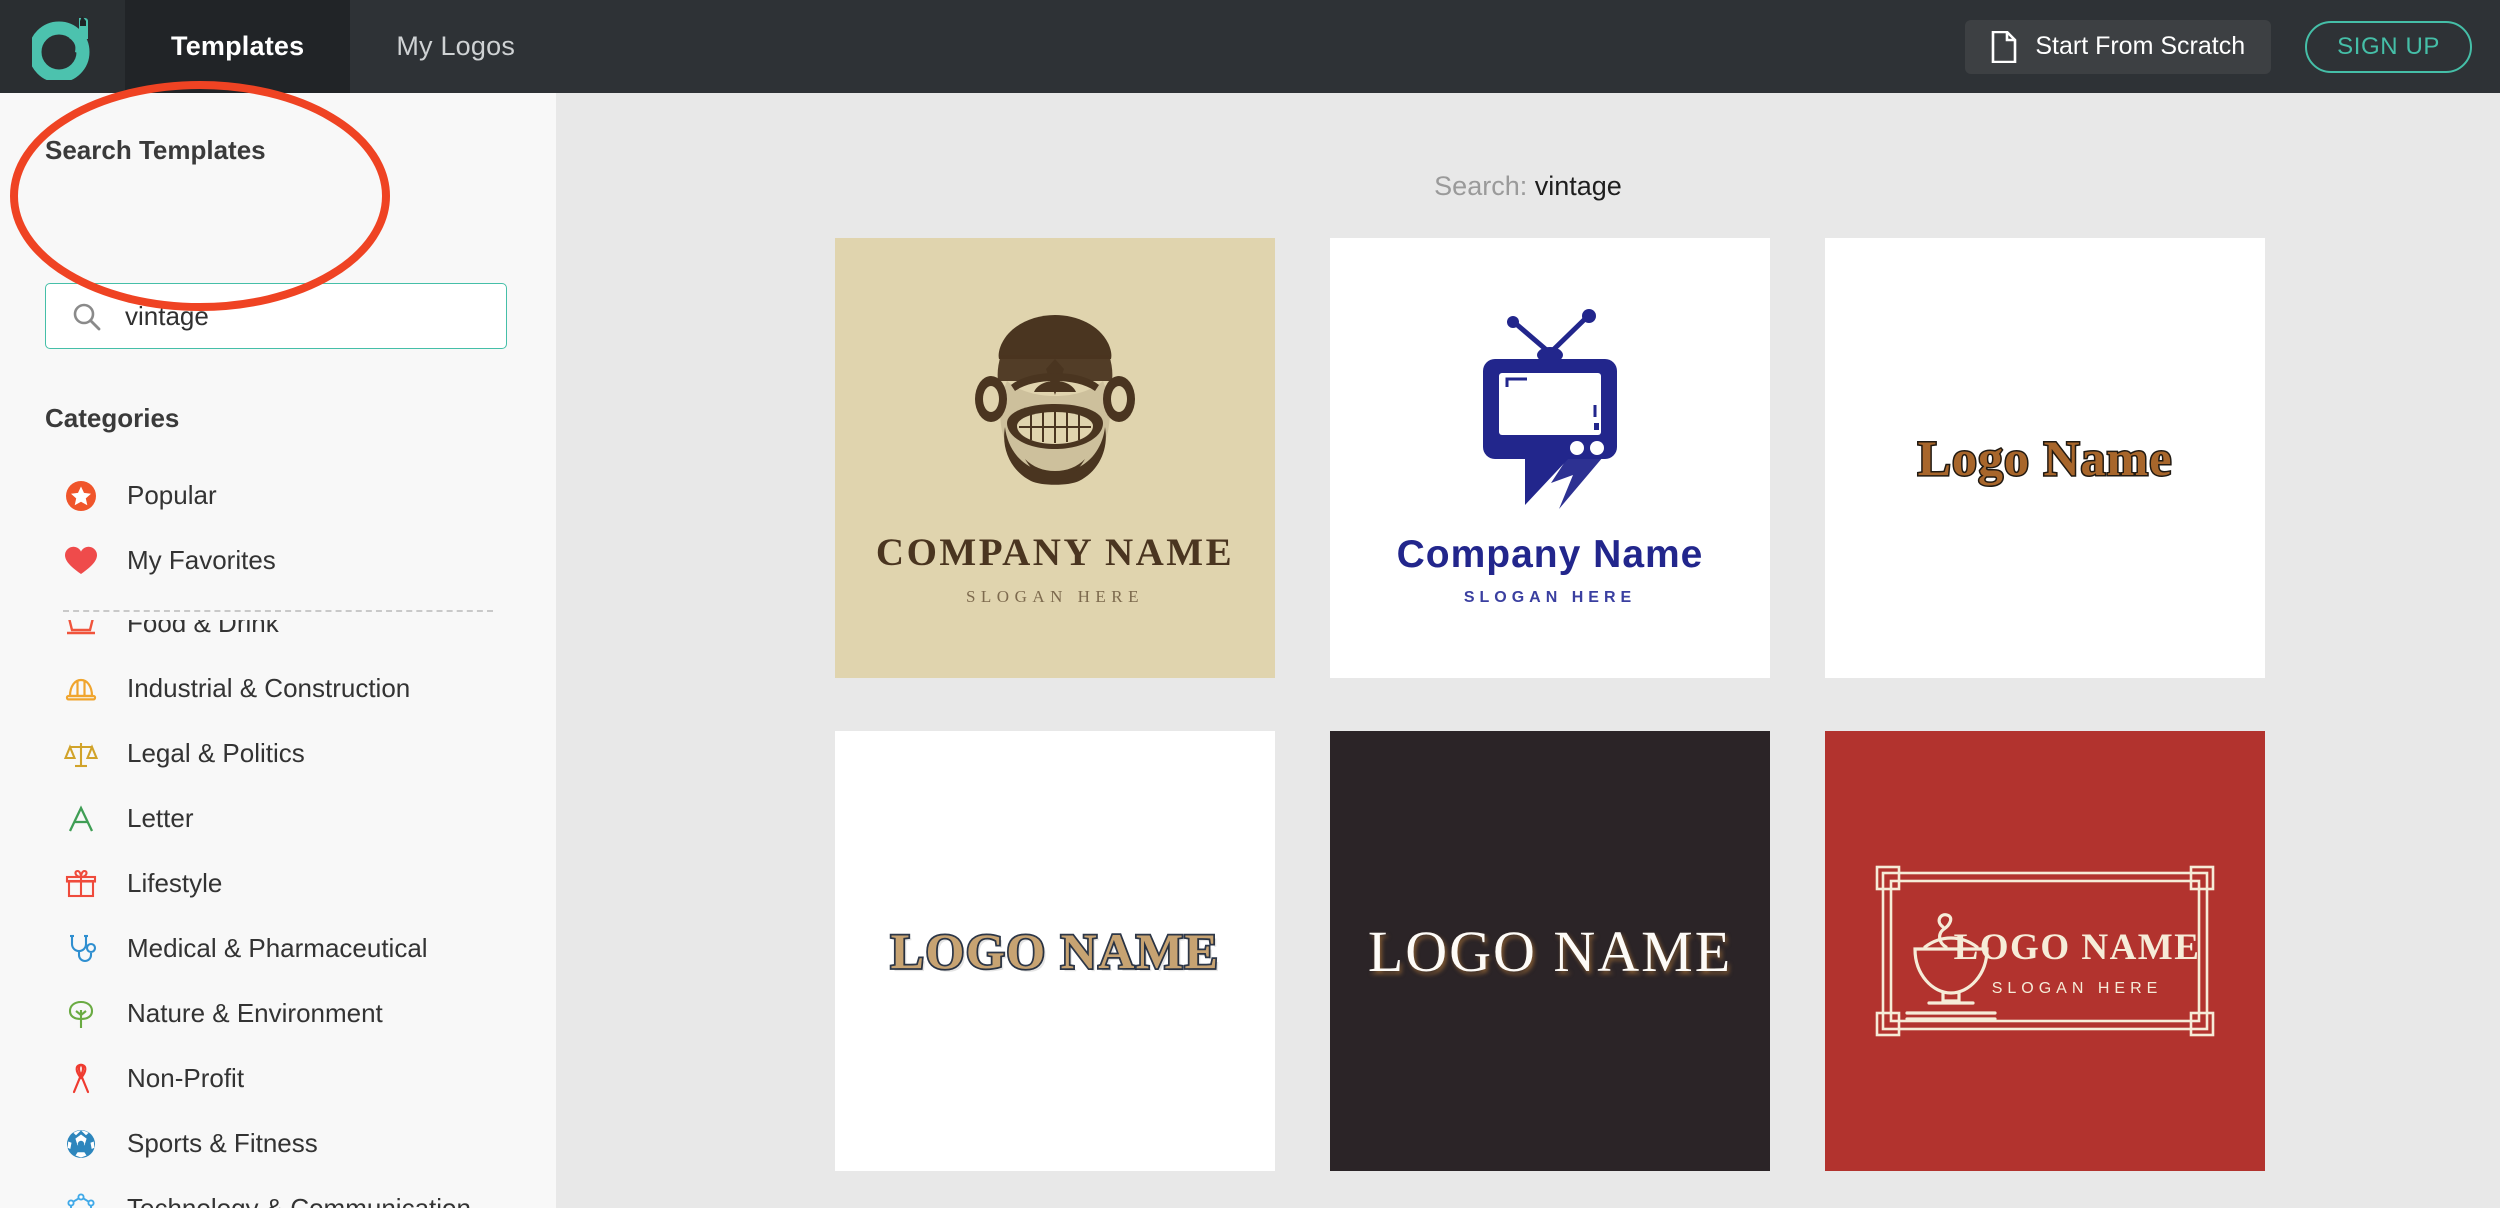  What do you see at coordinates (1550, 597) in the screenshot?
I see `template-card-retro-tv-slogan: SLOGAN HERE` at bounding box center [1550, 597].